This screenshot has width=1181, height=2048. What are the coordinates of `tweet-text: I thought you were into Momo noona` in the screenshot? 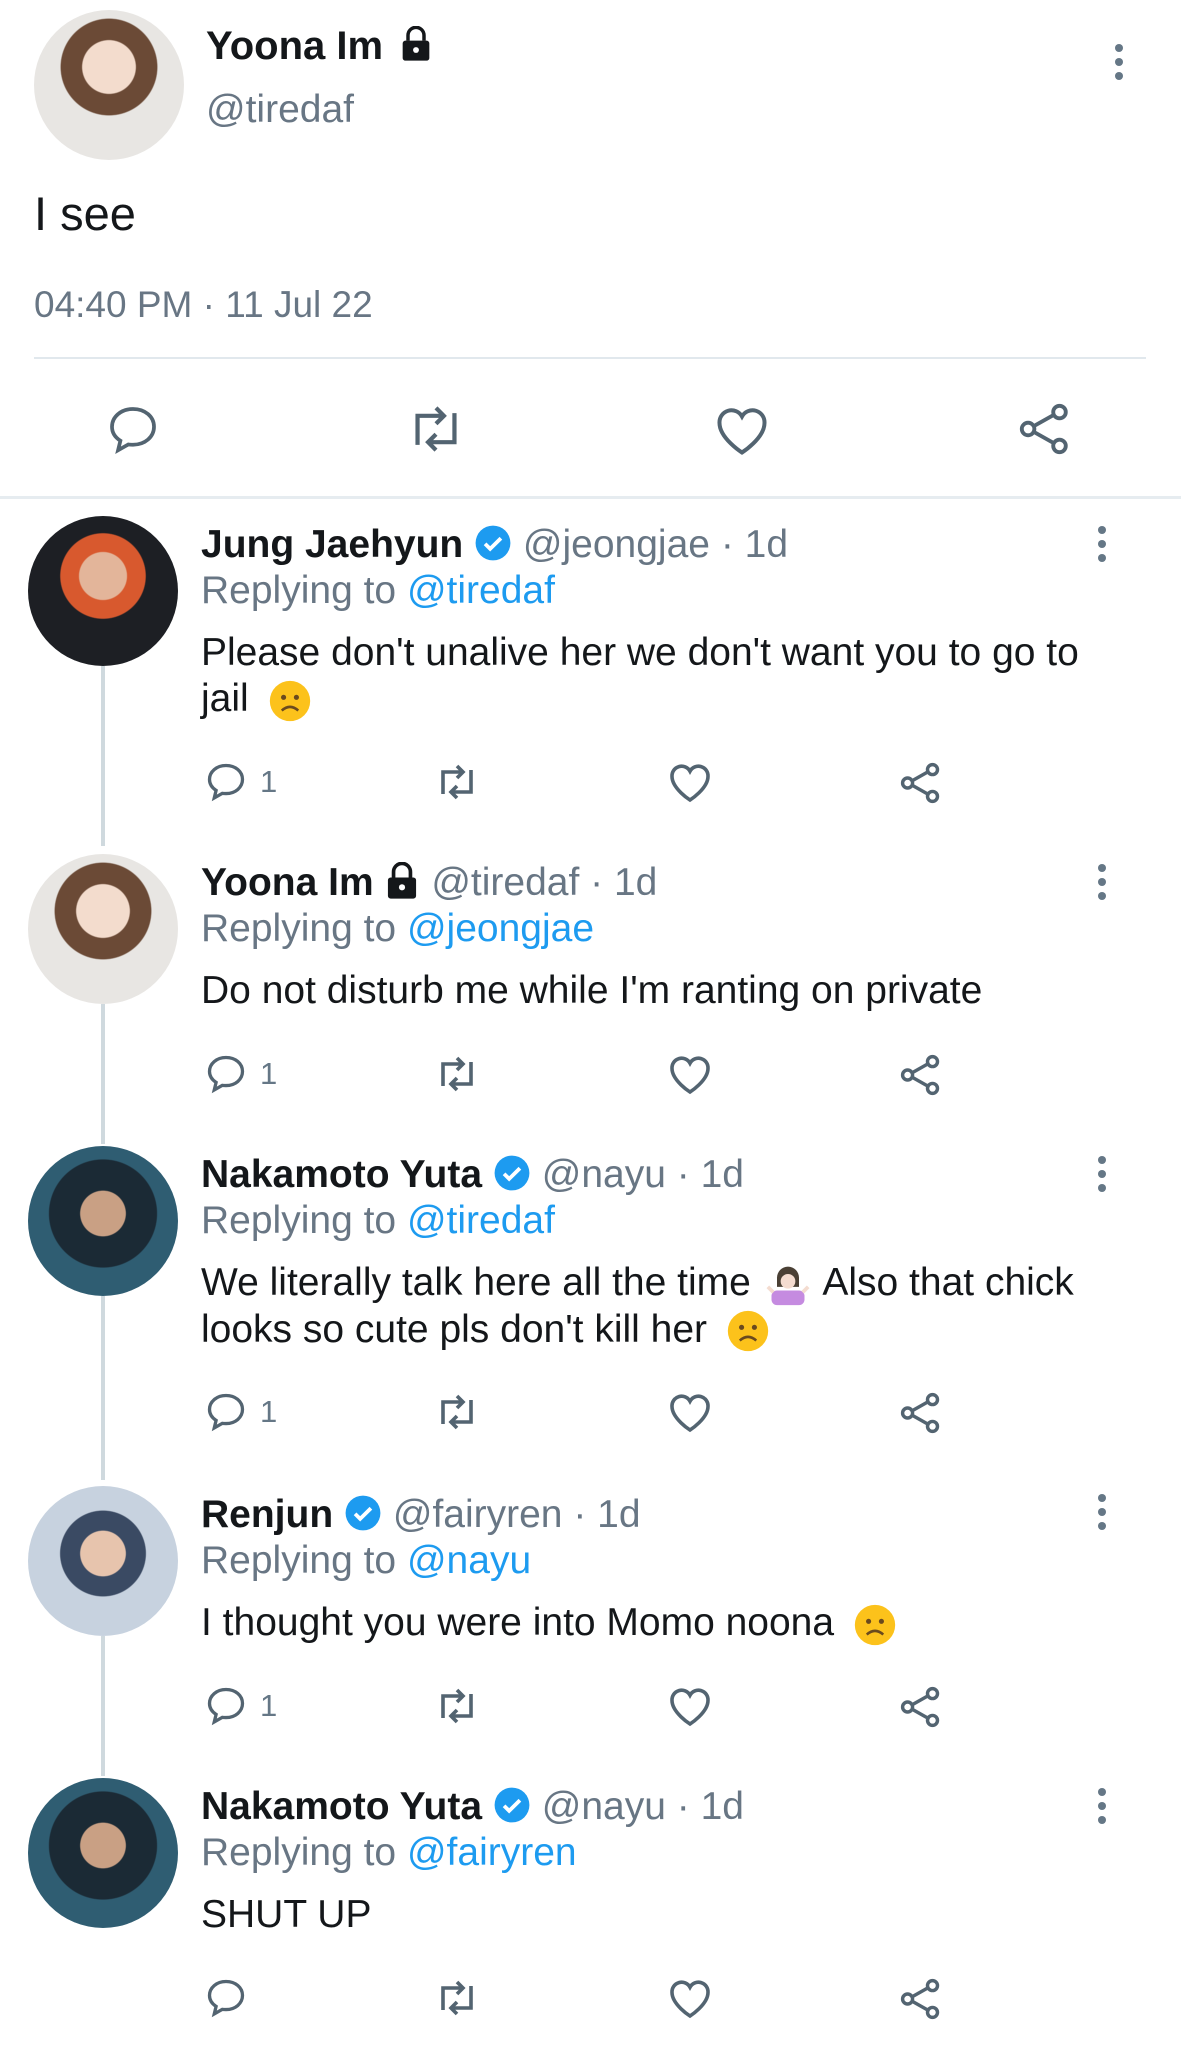 It's located at (549, 1623).